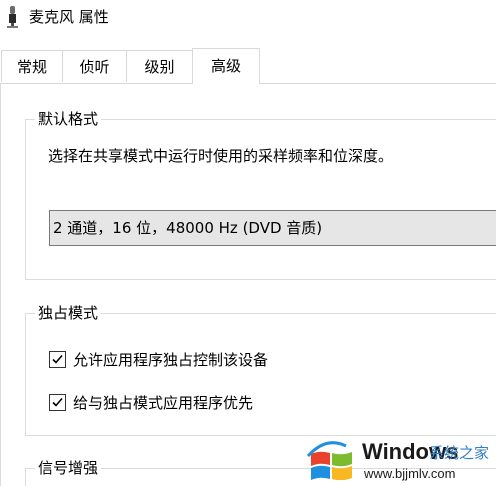 The height and width of the screenshot is (486, 496). Describe the element at coordinates (68, 468) in the screenshot. I see `signal-enhancement-label: 信号增强` at that location.